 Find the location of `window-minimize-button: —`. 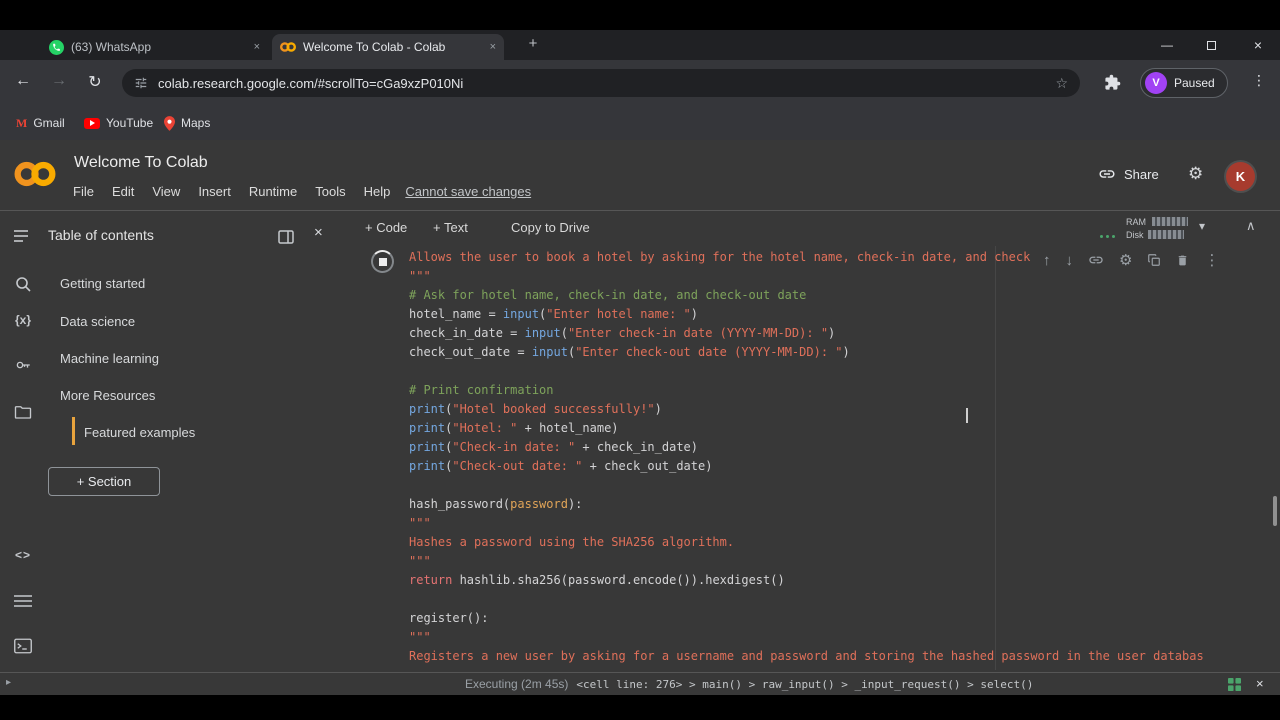

window-minimize-button: — is located at coordinates (1167, 45).